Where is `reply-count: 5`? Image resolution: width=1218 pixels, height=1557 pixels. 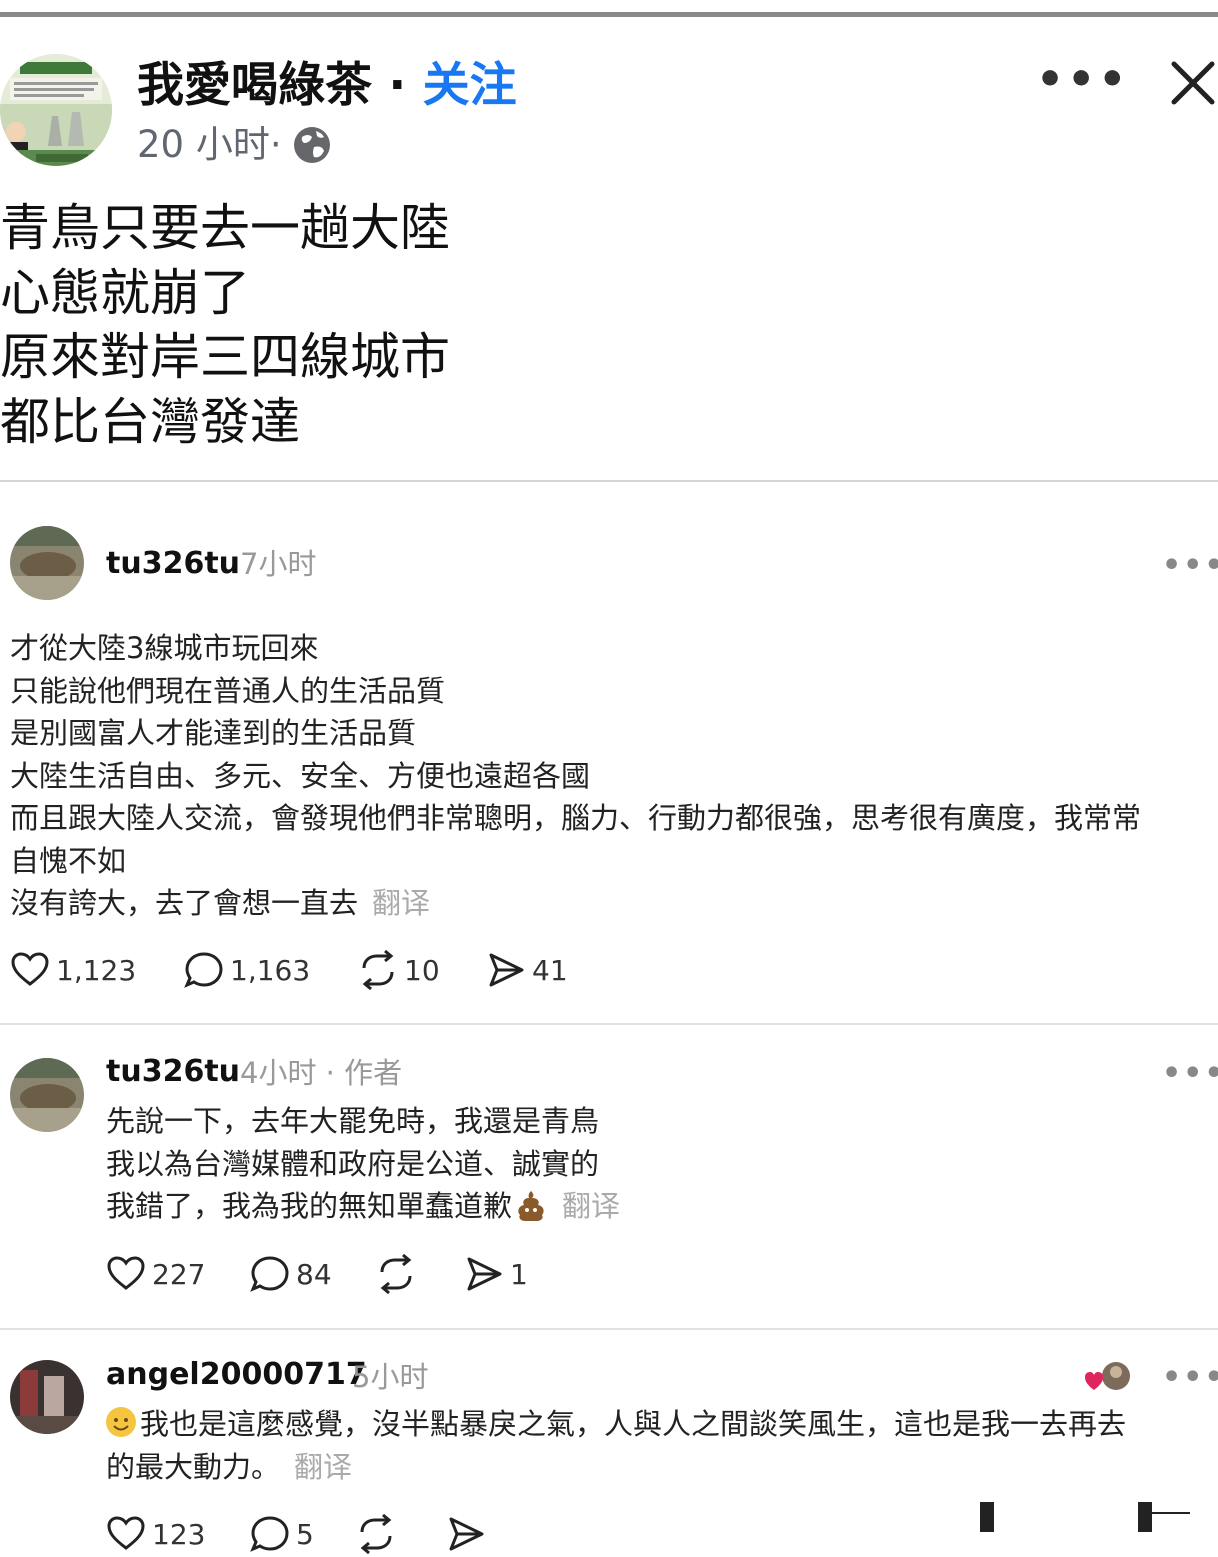 reply-count: 5 is located at coordinates (305, 1534).